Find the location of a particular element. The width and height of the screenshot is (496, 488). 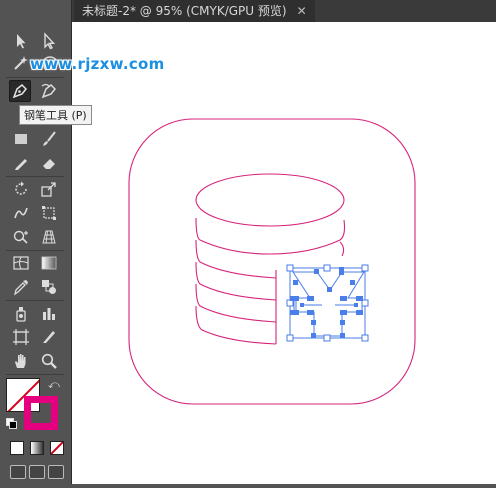

slice-tool is located at coordinates (49, 337).